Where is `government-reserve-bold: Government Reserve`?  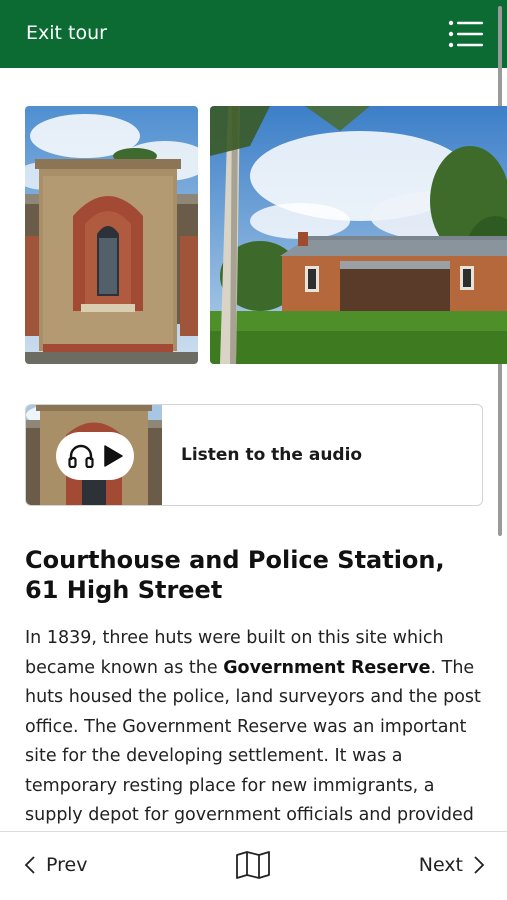
government-reserve-bold: Government Reserve is located at coordinates (327, 667).